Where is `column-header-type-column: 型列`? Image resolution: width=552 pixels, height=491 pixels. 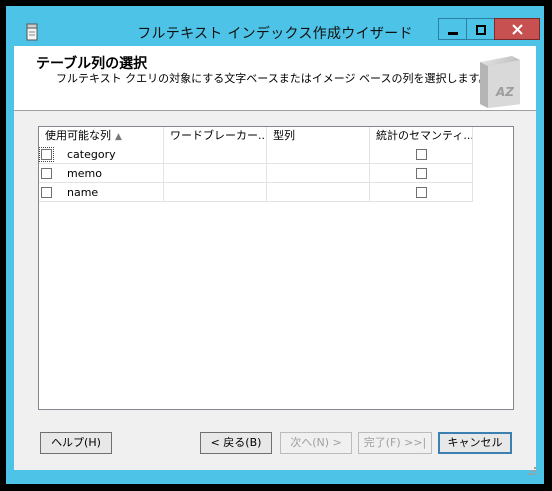 column-header-type-column: 型列 is located at coordinates (318, 136).